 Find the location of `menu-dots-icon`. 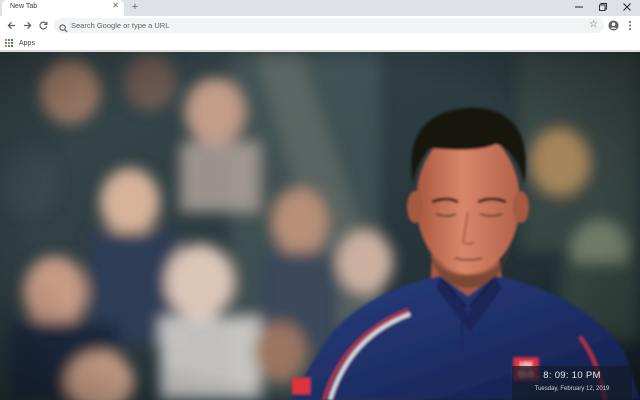

menu-dots-icon is located at coordinates (630, 25).